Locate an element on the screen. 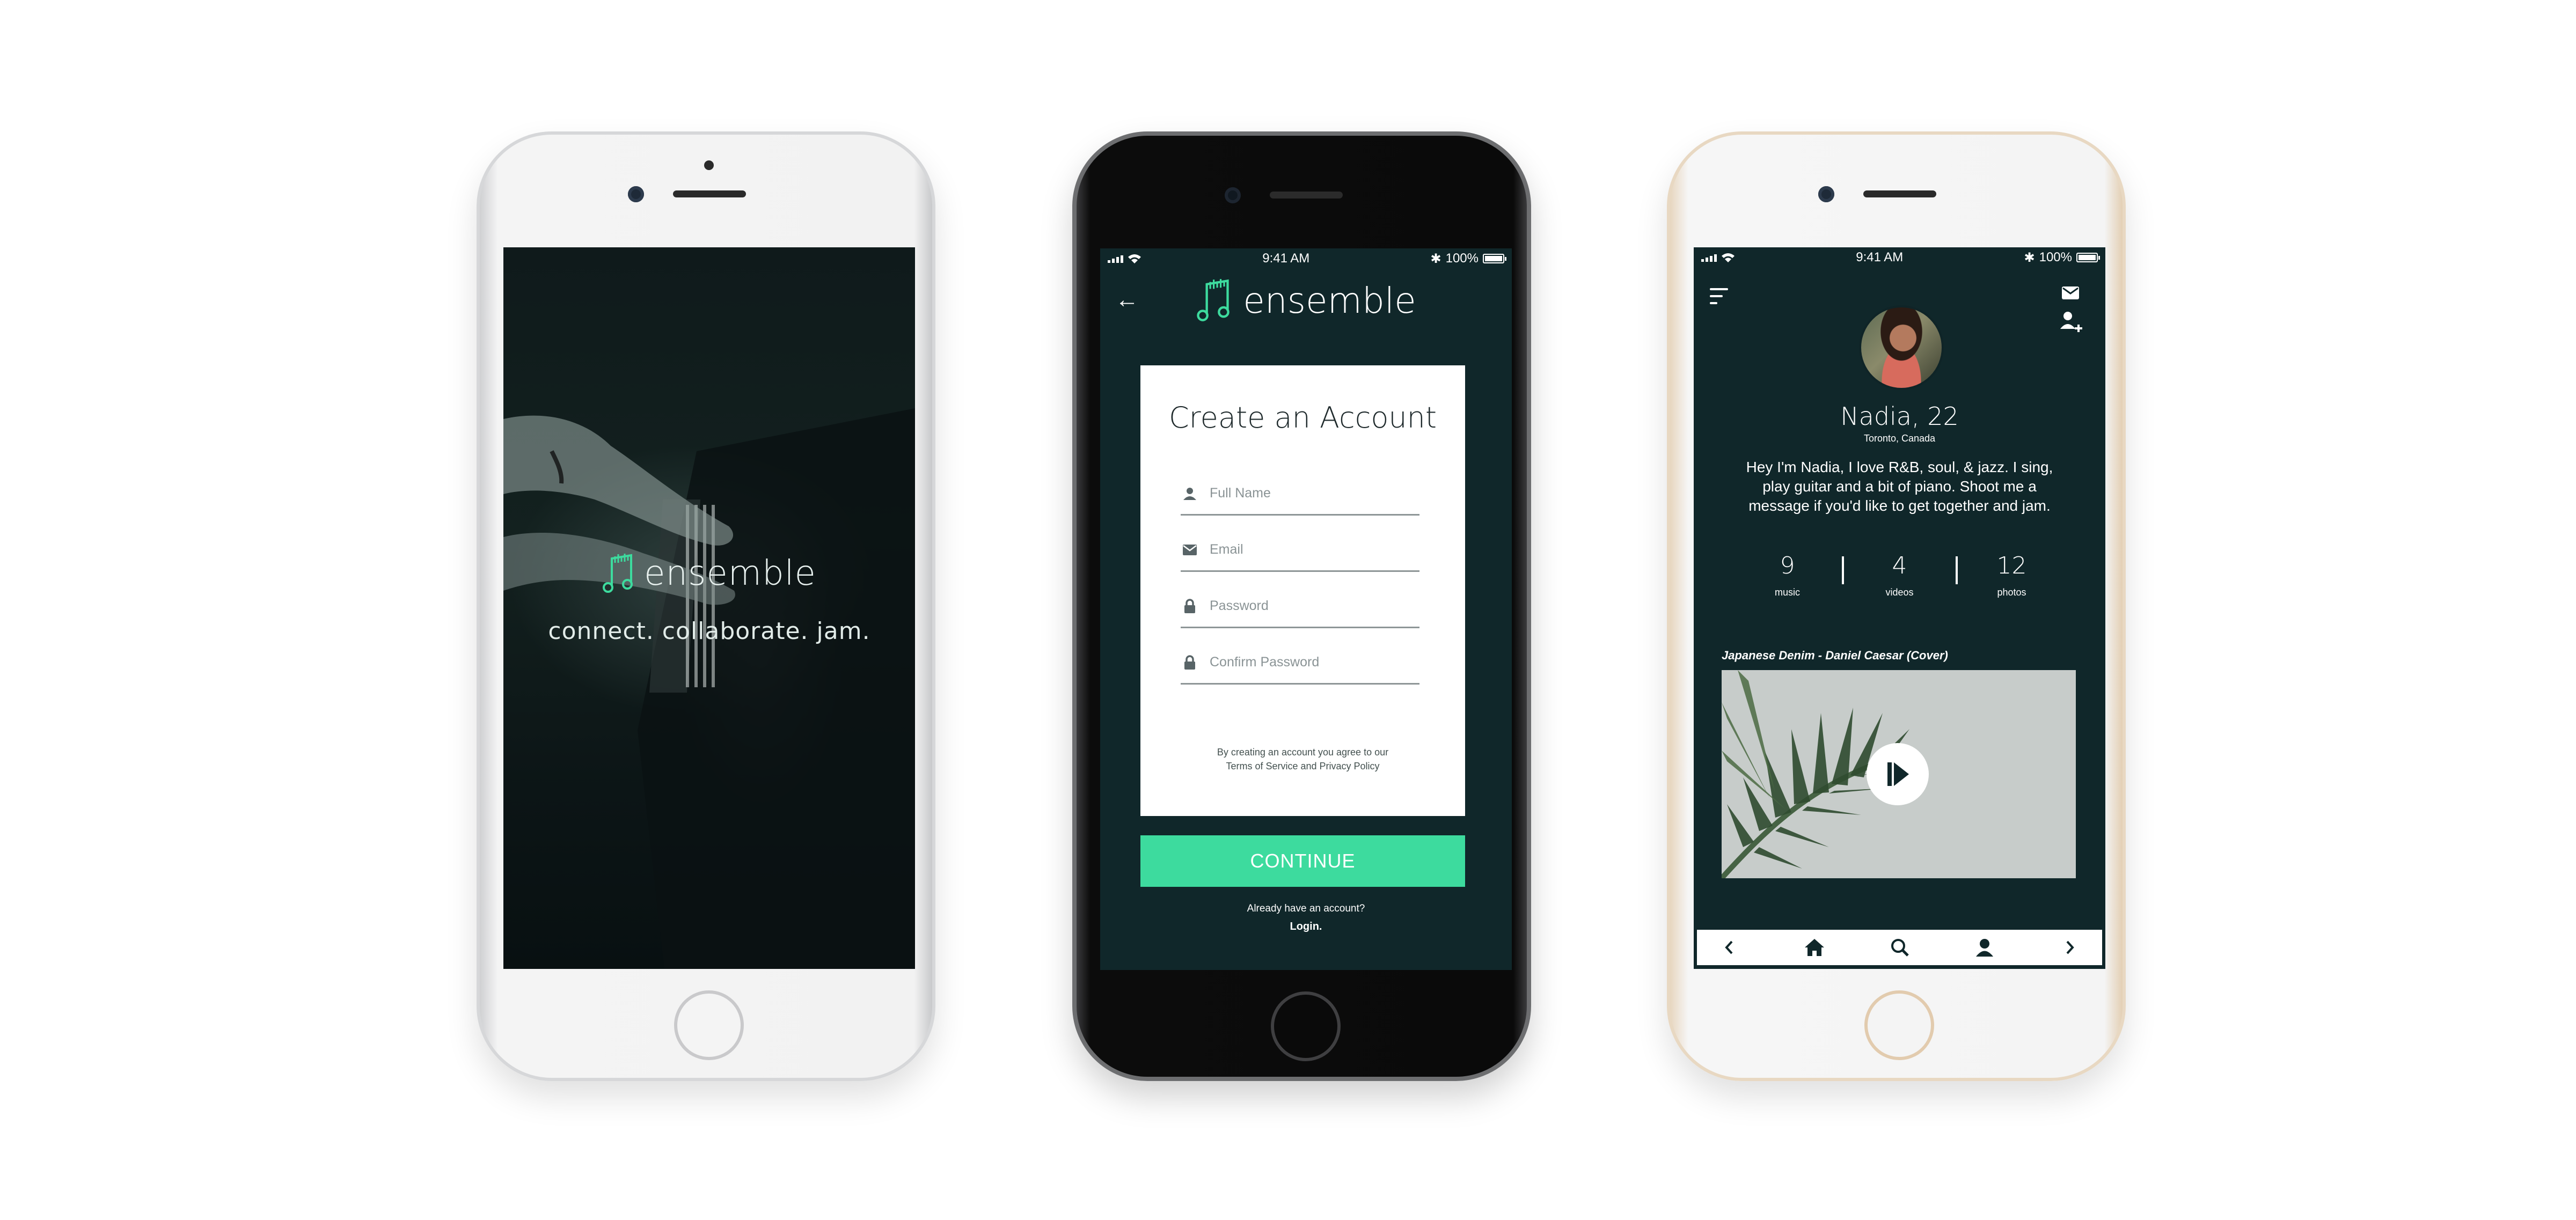  form-title: Create an Account is located at coordinates (1302, 418).